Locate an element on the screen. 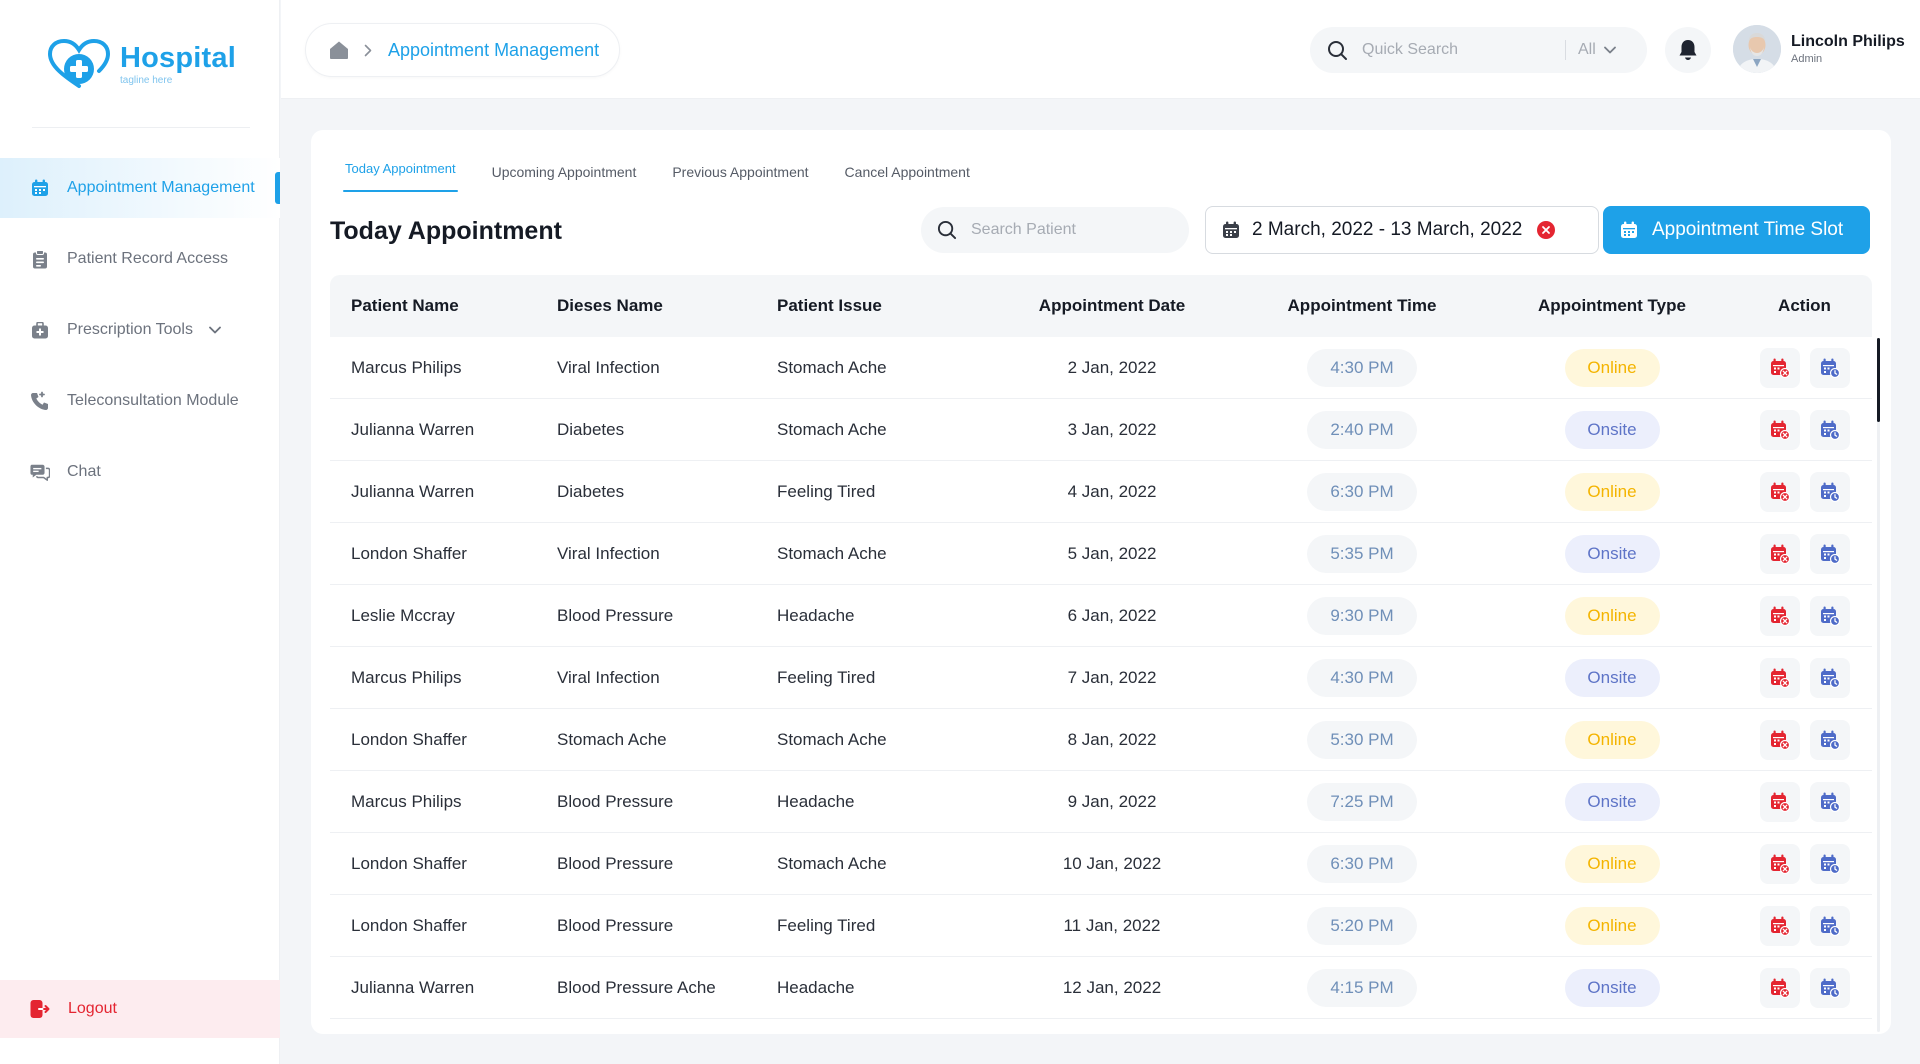 The height and width of the screenshot is (1064, 1920). sidebar-item-prescription-tools: Prescription Tools is located at coordinates (140, 330).